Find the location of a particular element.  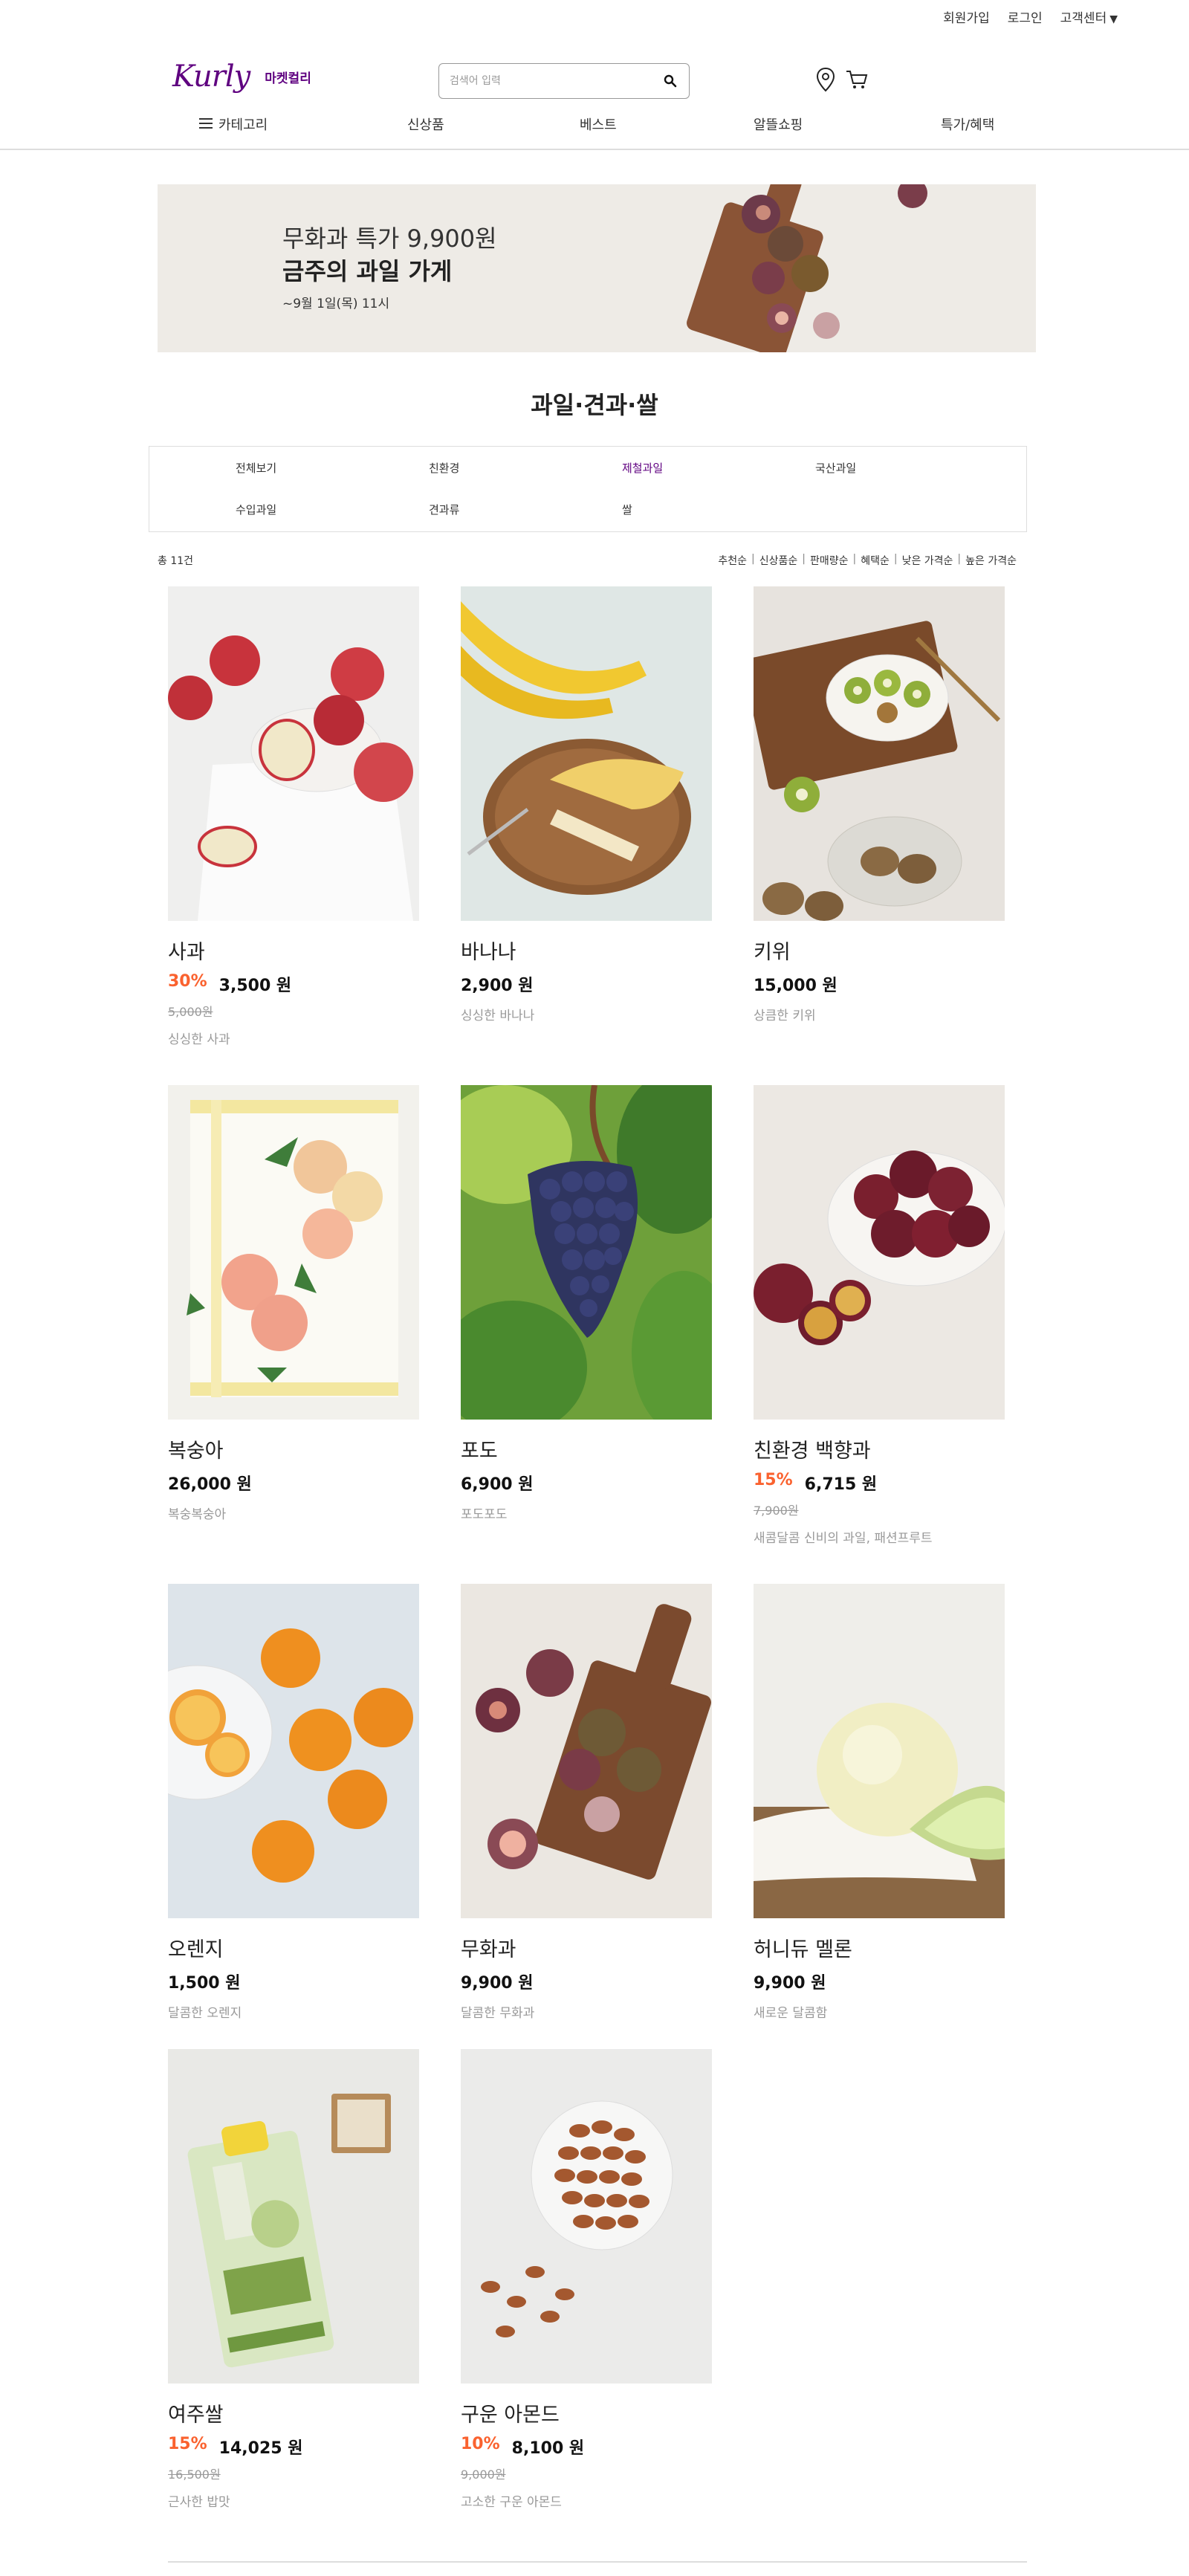

banner-line-3: ~9월 1일(목) 11시 is located at coordinates (336, 304).